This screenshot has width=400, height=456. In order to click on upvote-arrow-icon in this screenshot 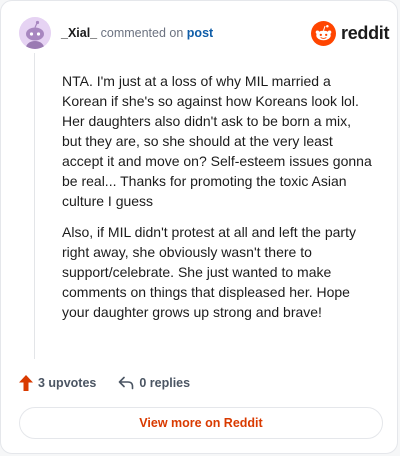, I will do `click(26, 383)`.